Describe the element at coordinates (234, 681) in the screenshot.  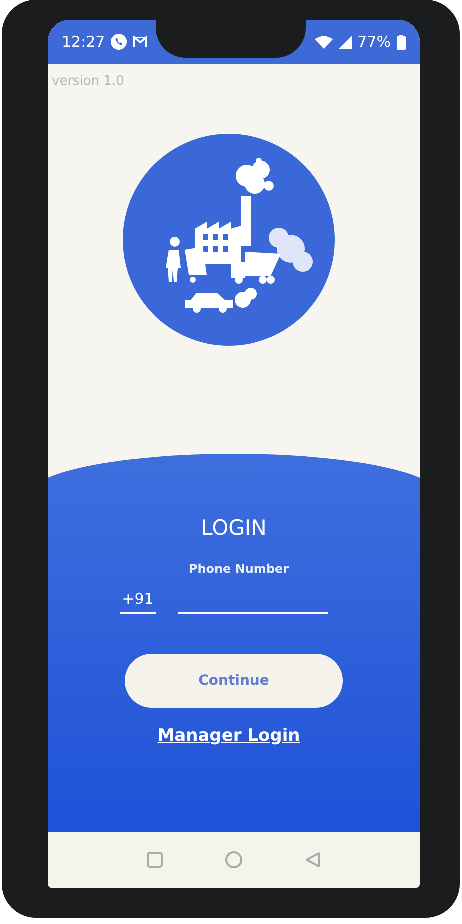
I see `continue-button: Continue` at that location.